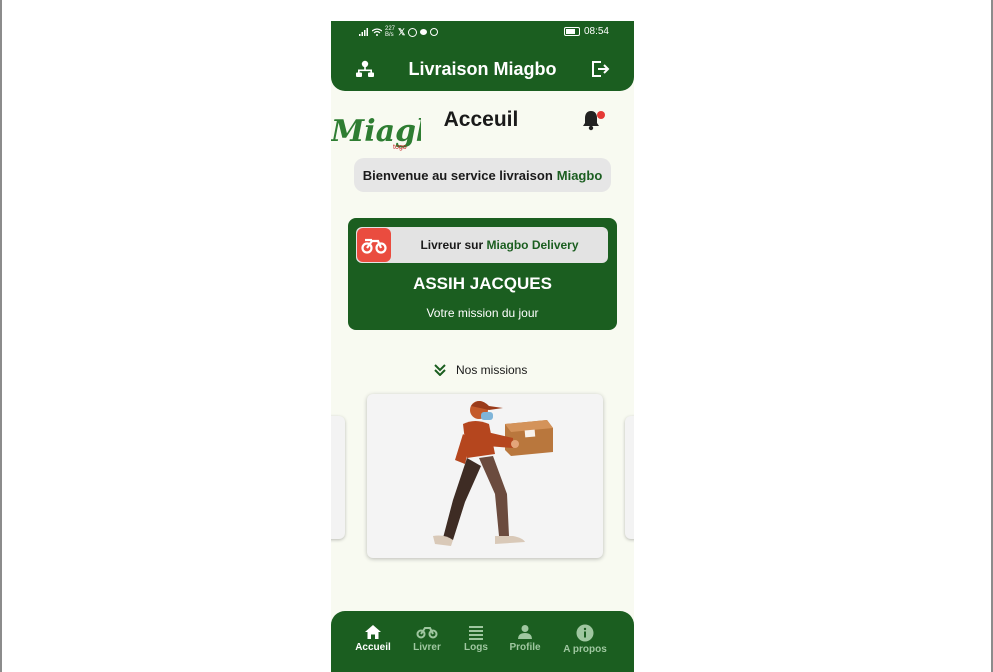  Describe the element at coordinates (601, 115) in the screenshot. I see `notification-badge` at that location.